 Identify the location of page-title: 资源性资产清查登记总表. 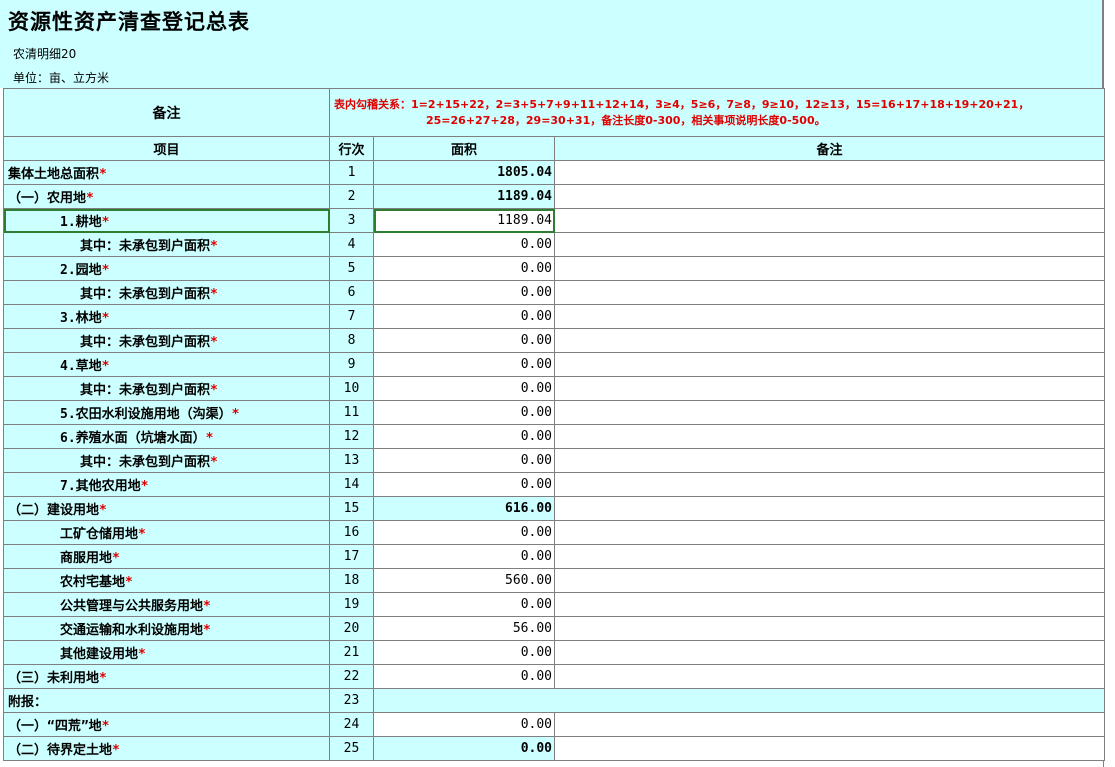
(129, 21).